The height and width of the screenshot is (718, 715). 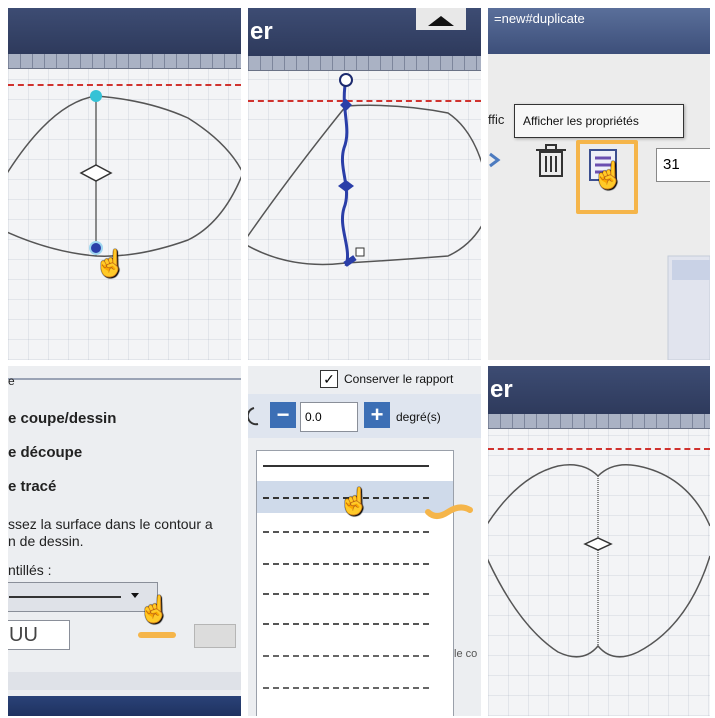 What do you see at coordinates (62, 418) in the screenshot?
I see `option-cut-draw: e coupe/dessin` at bounding box center [62, 418].